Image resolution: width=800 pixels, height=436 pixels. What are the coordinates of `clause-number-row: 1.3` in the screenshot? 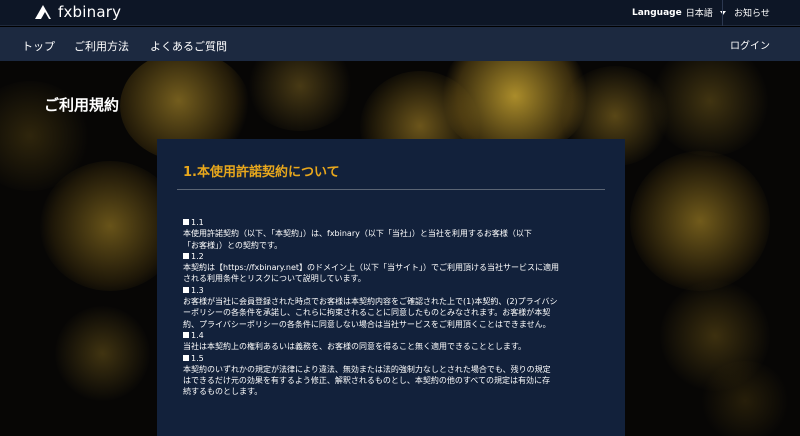 It's located at (393, 290).